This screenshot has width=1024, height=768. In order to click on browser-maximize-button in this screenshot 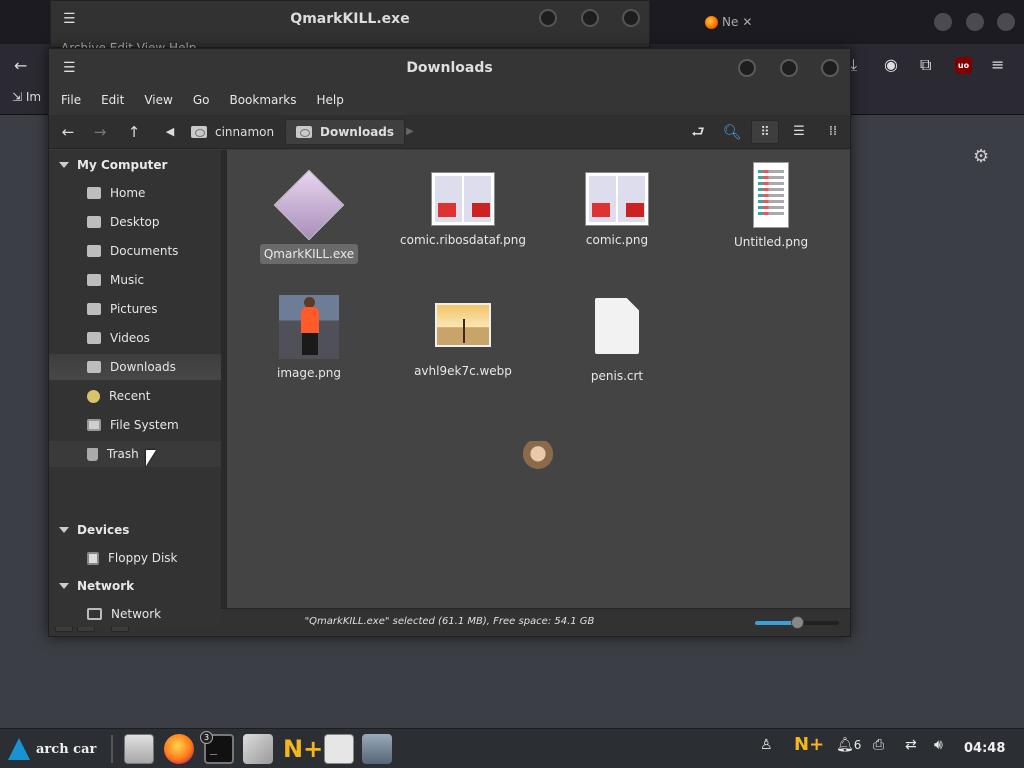, I will do `click(975, 22)`.